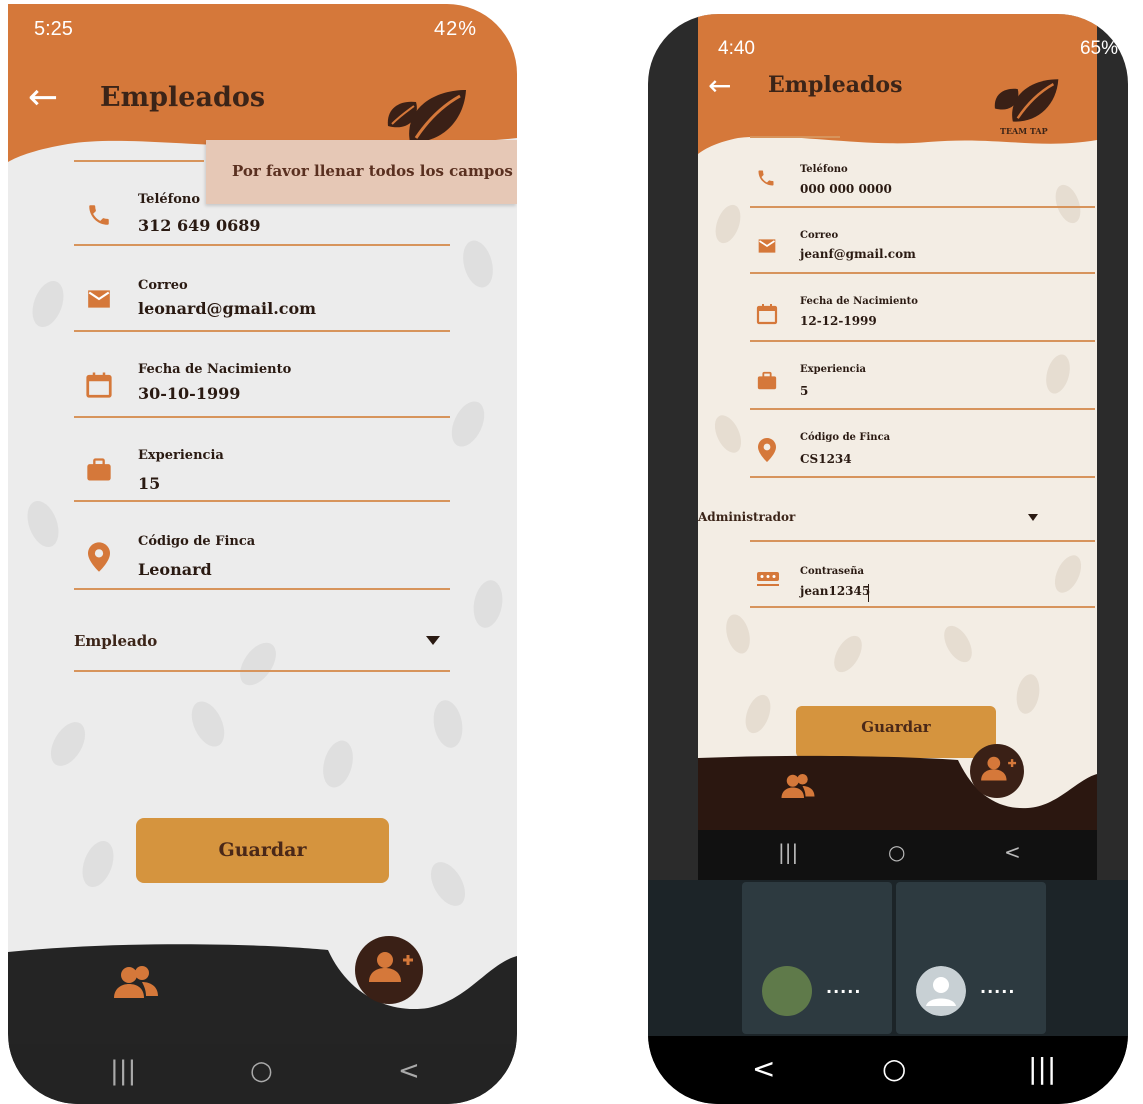 Image resolution: width=1143 pixels, height=1104 pixels. I want to click on app-nav-bar: ||| ○ <, so click(897, 855).